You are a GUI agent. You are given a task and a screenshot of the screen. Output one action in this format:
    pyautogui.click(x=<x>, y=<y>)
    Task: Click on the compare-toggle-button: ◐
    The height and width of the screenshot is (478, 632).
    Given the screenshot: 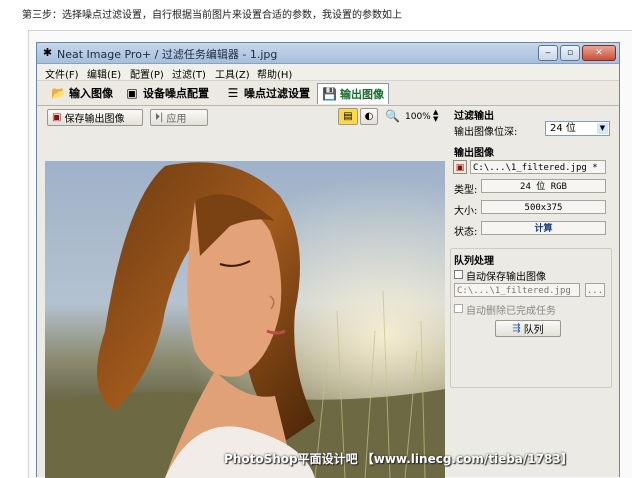 What is the action you would take?
    pyautogui.click(x=369, y=116)
    